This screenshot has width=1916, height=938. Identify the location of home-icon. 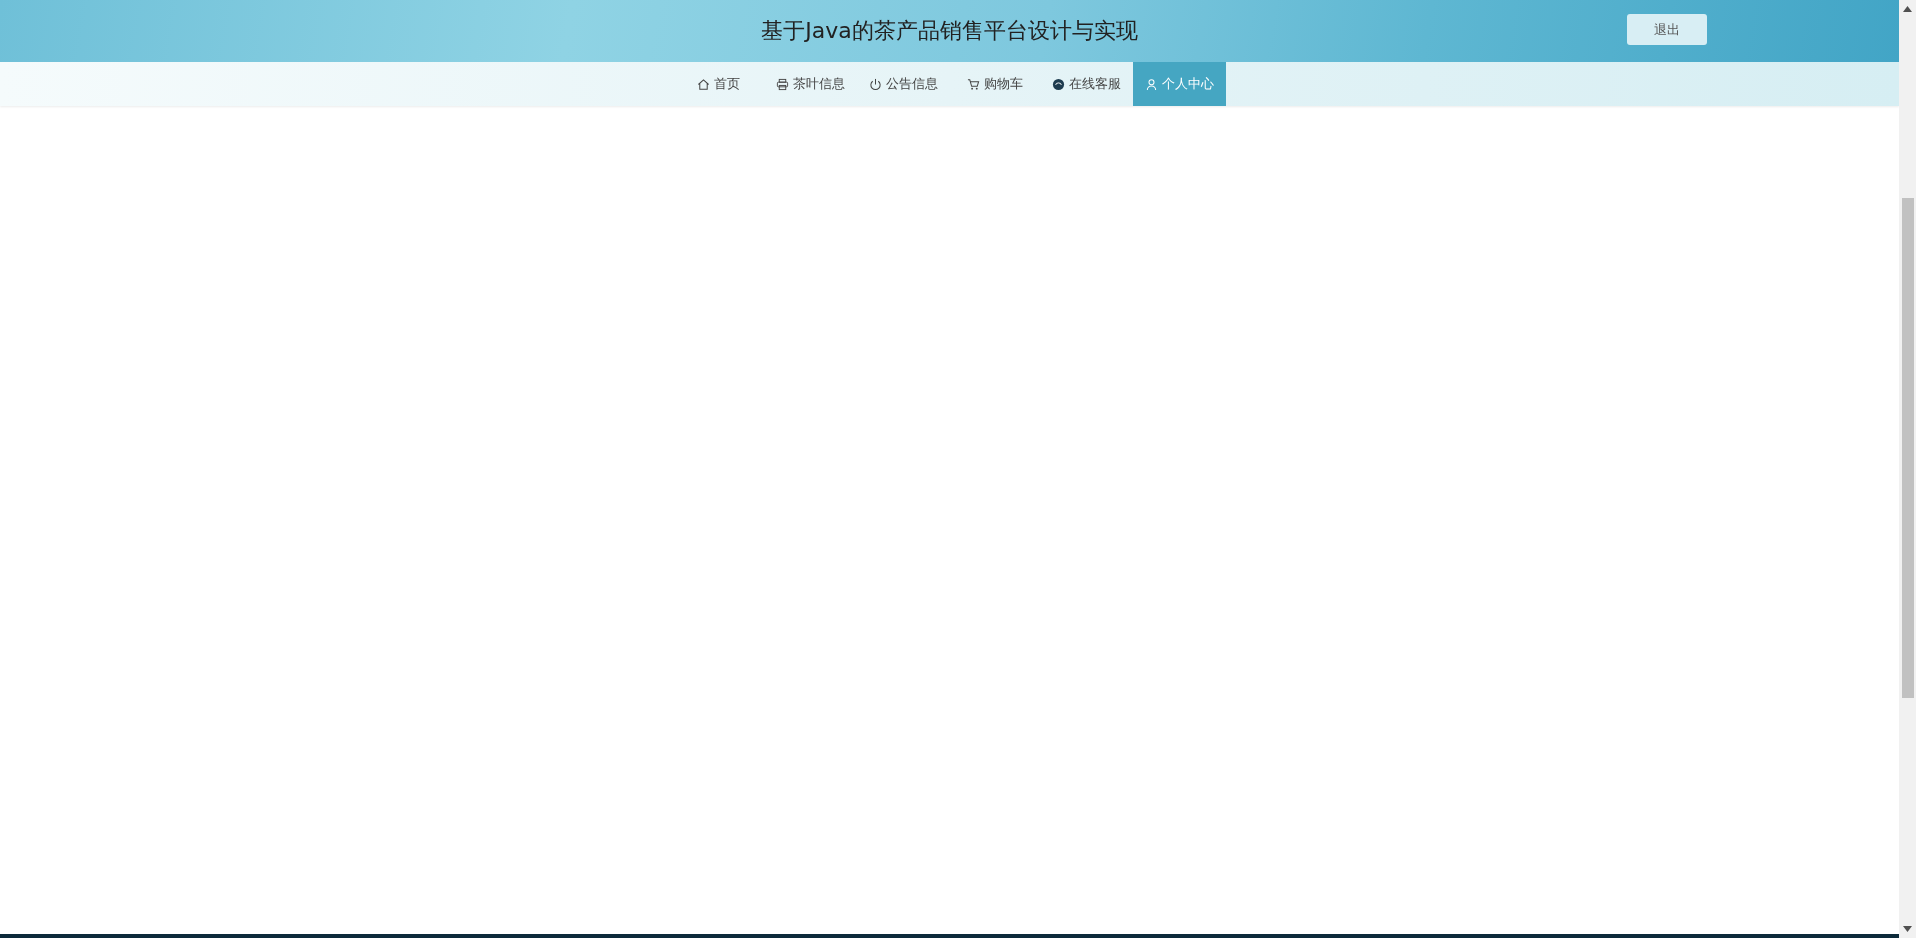
(703, 84).